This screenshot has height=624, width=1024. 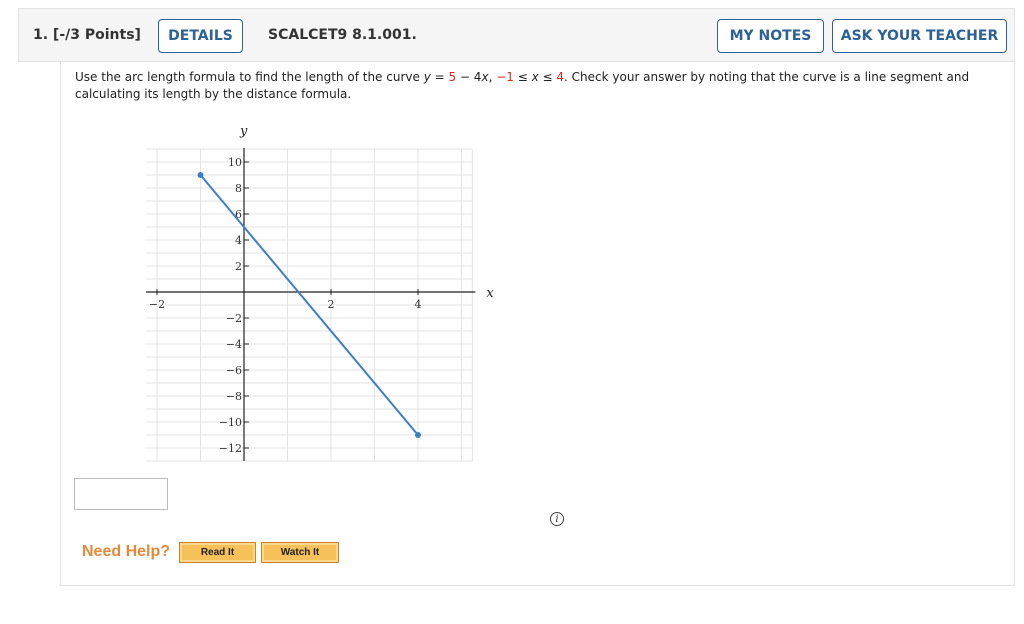 What do you see at coordinates (919, 36) in the screenshot?
I see `ask-teacher-button: ASK YOUR TEACHER` at bounding box center [919, 36].